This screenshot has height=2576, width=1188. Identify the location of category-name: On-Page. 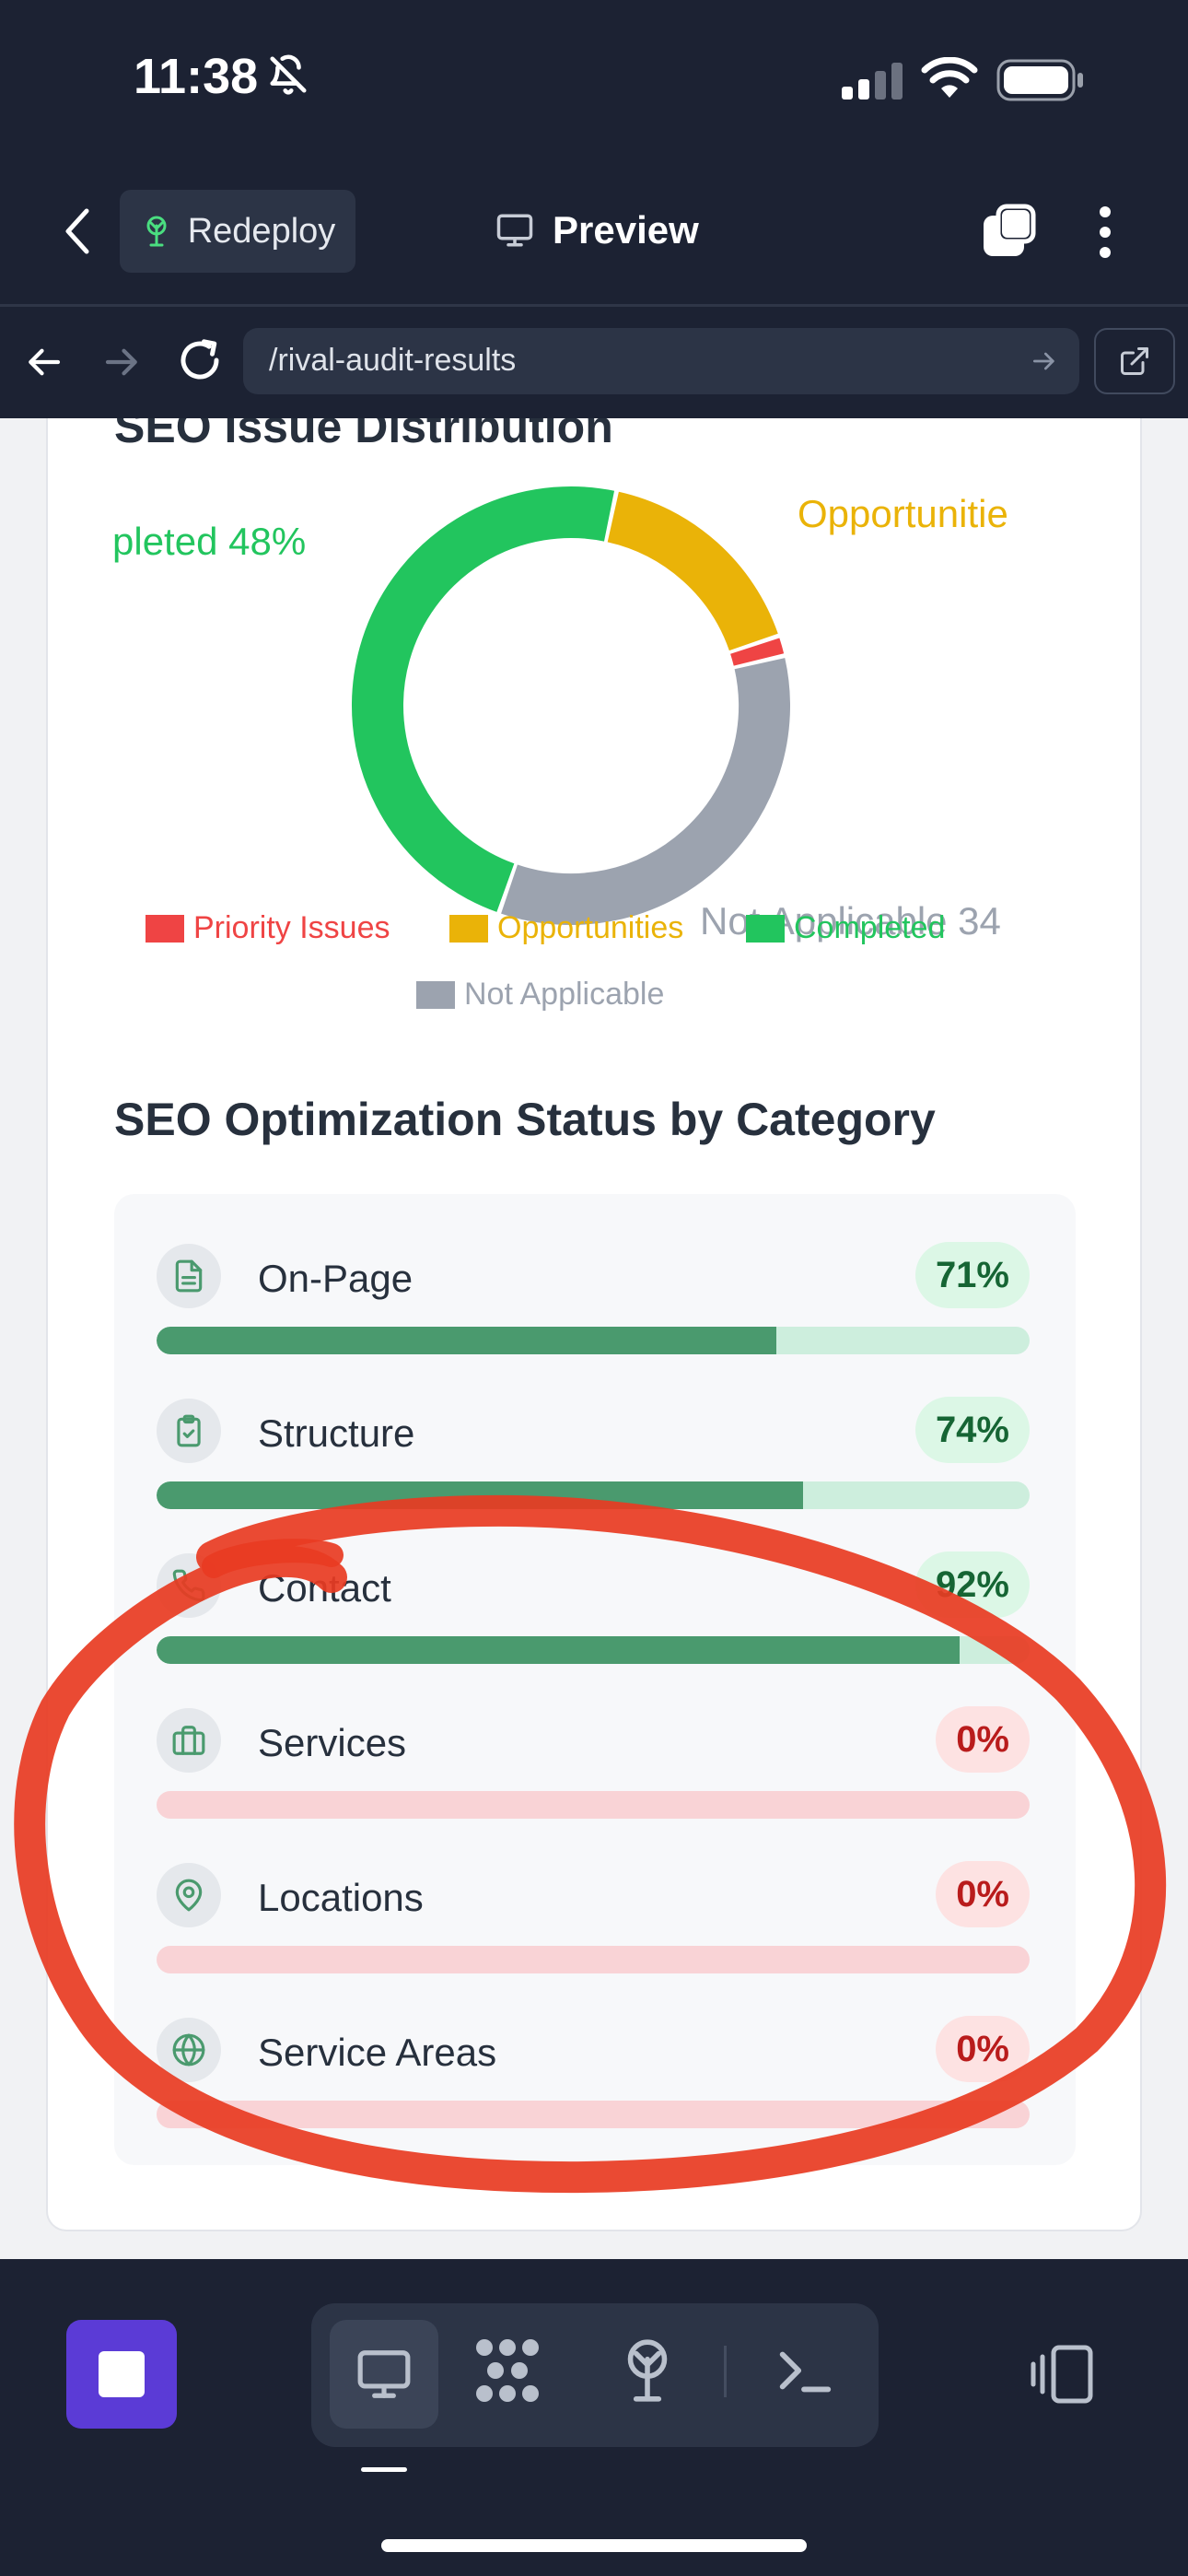
(335, 1278).